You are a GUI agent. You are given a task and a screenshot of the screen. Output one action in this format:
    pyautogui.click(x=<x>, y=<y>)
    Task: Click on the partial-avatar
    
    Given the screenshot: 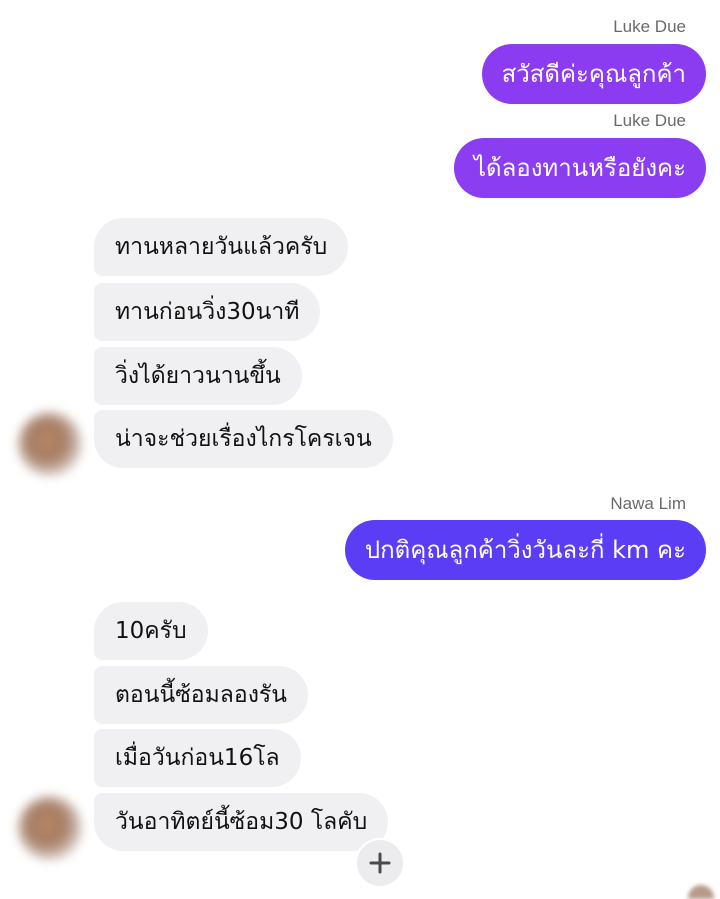 What is the action you would take?
    pyautogui.click(x=701, y=892)
    